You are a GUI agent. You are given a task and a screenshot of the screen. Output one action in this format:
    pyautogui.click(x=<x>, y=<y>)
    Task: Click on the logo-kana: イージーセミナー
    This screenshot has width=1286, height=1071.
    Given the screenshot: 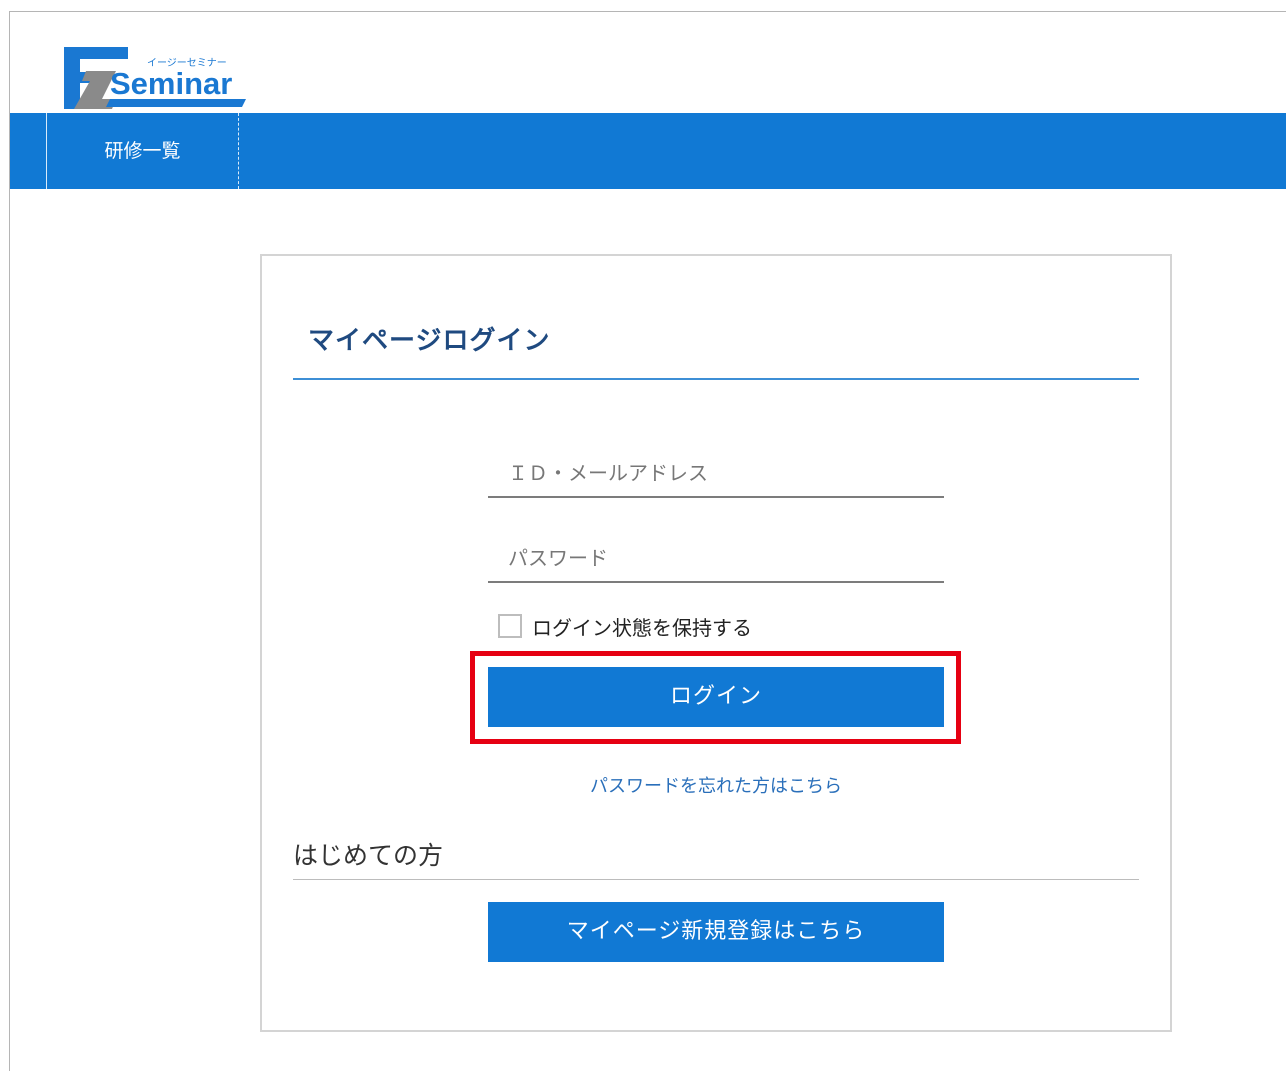 What is the action you would take?
    pyautogui.click(x=187, y=63)
    